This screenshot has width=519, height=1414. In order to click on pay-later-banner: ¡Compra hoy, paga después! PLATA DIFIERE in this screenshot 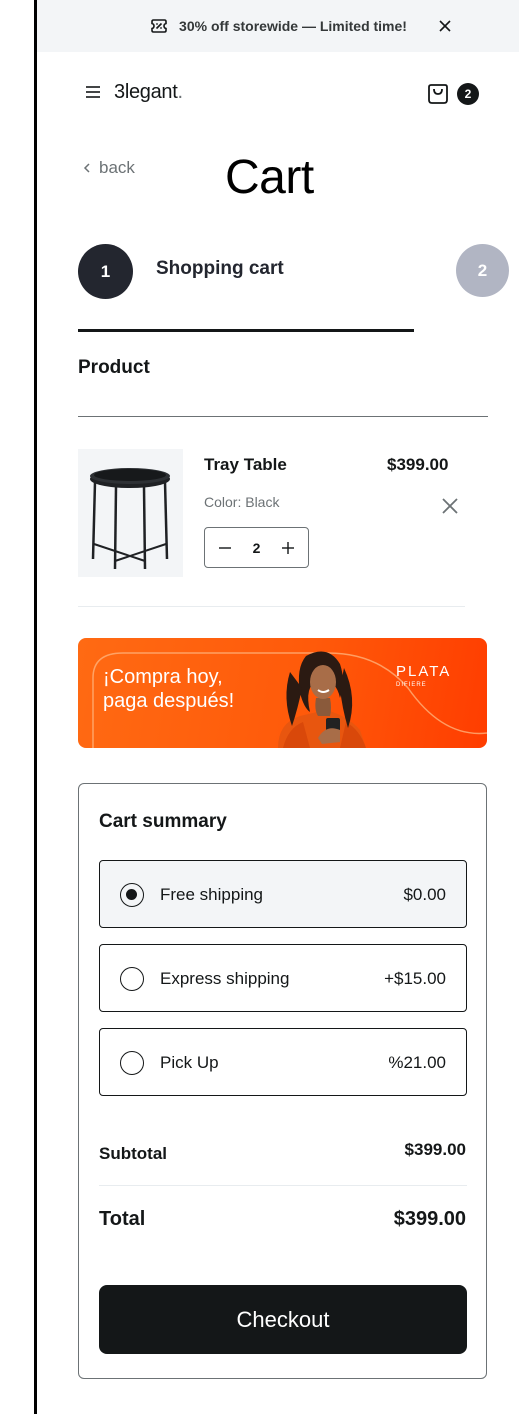, I will do `click(282, 693)`.